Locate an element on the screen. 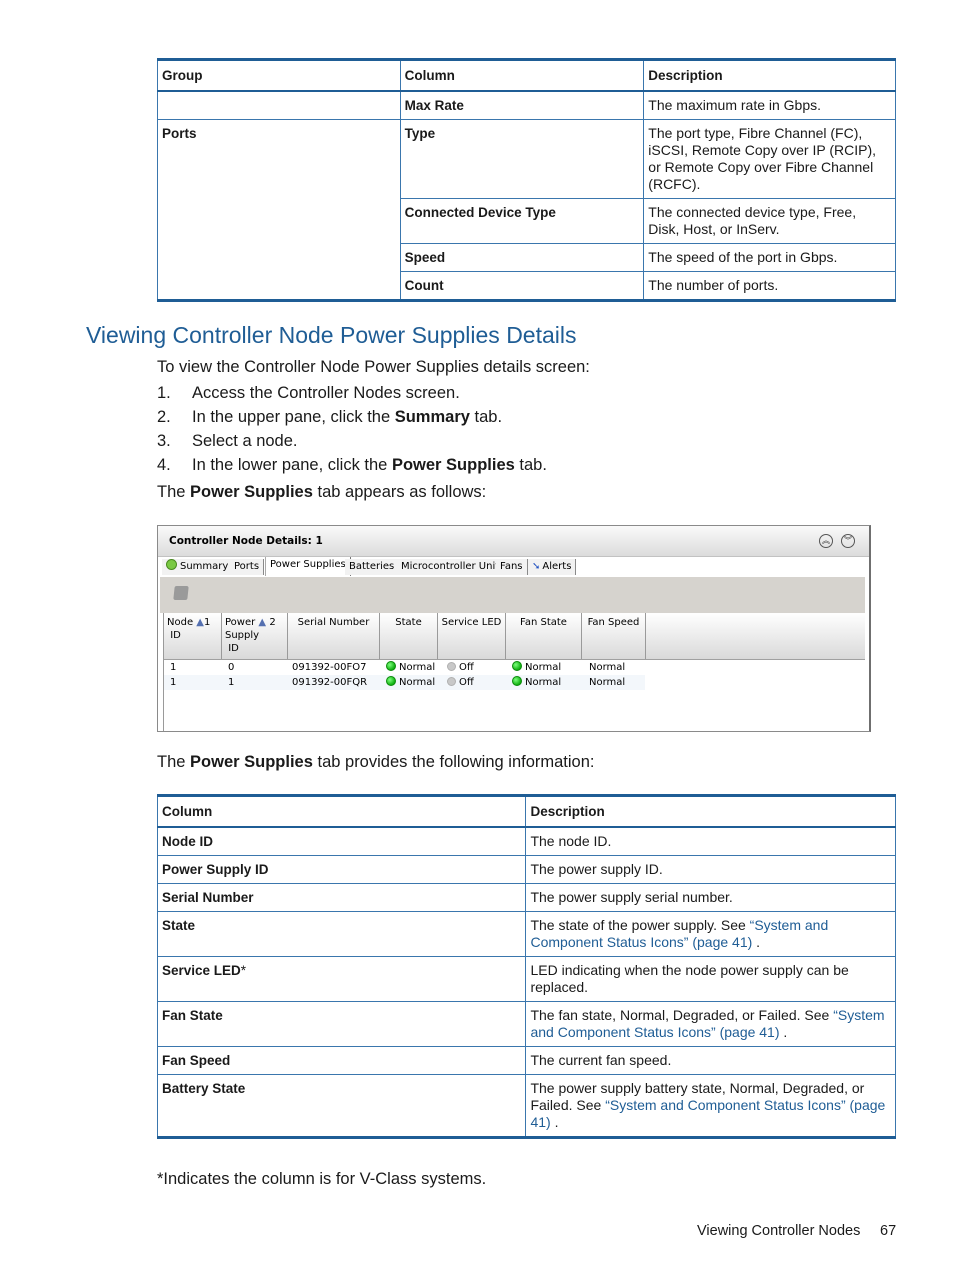 The height and width of the screenshot is (1271, 954). step-number: 3. is located at coordinates (164, 441).